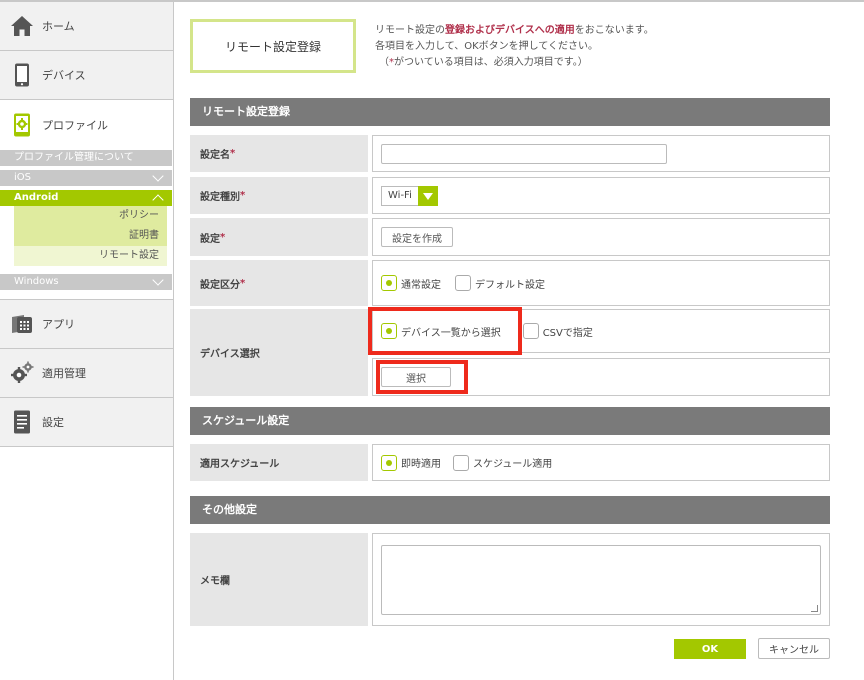 This screenshot has height=680, width=864. I want to click on intro-line-3: （*がついている項目は、必須入力項目です。）, so click(514, 63).